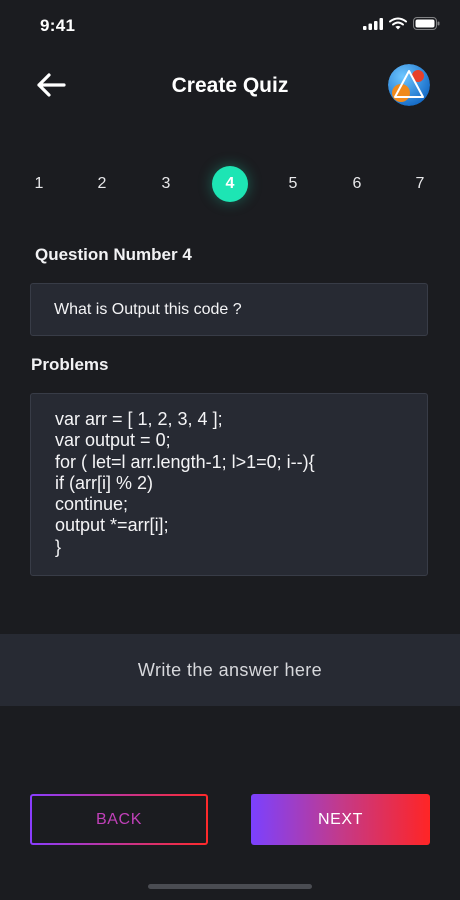 The height and width of the screenshot is (900, 460). What do you see at coordinates (373, 23) in the screenshot?
I see `signal-icon` at bounding box center [373, 23].